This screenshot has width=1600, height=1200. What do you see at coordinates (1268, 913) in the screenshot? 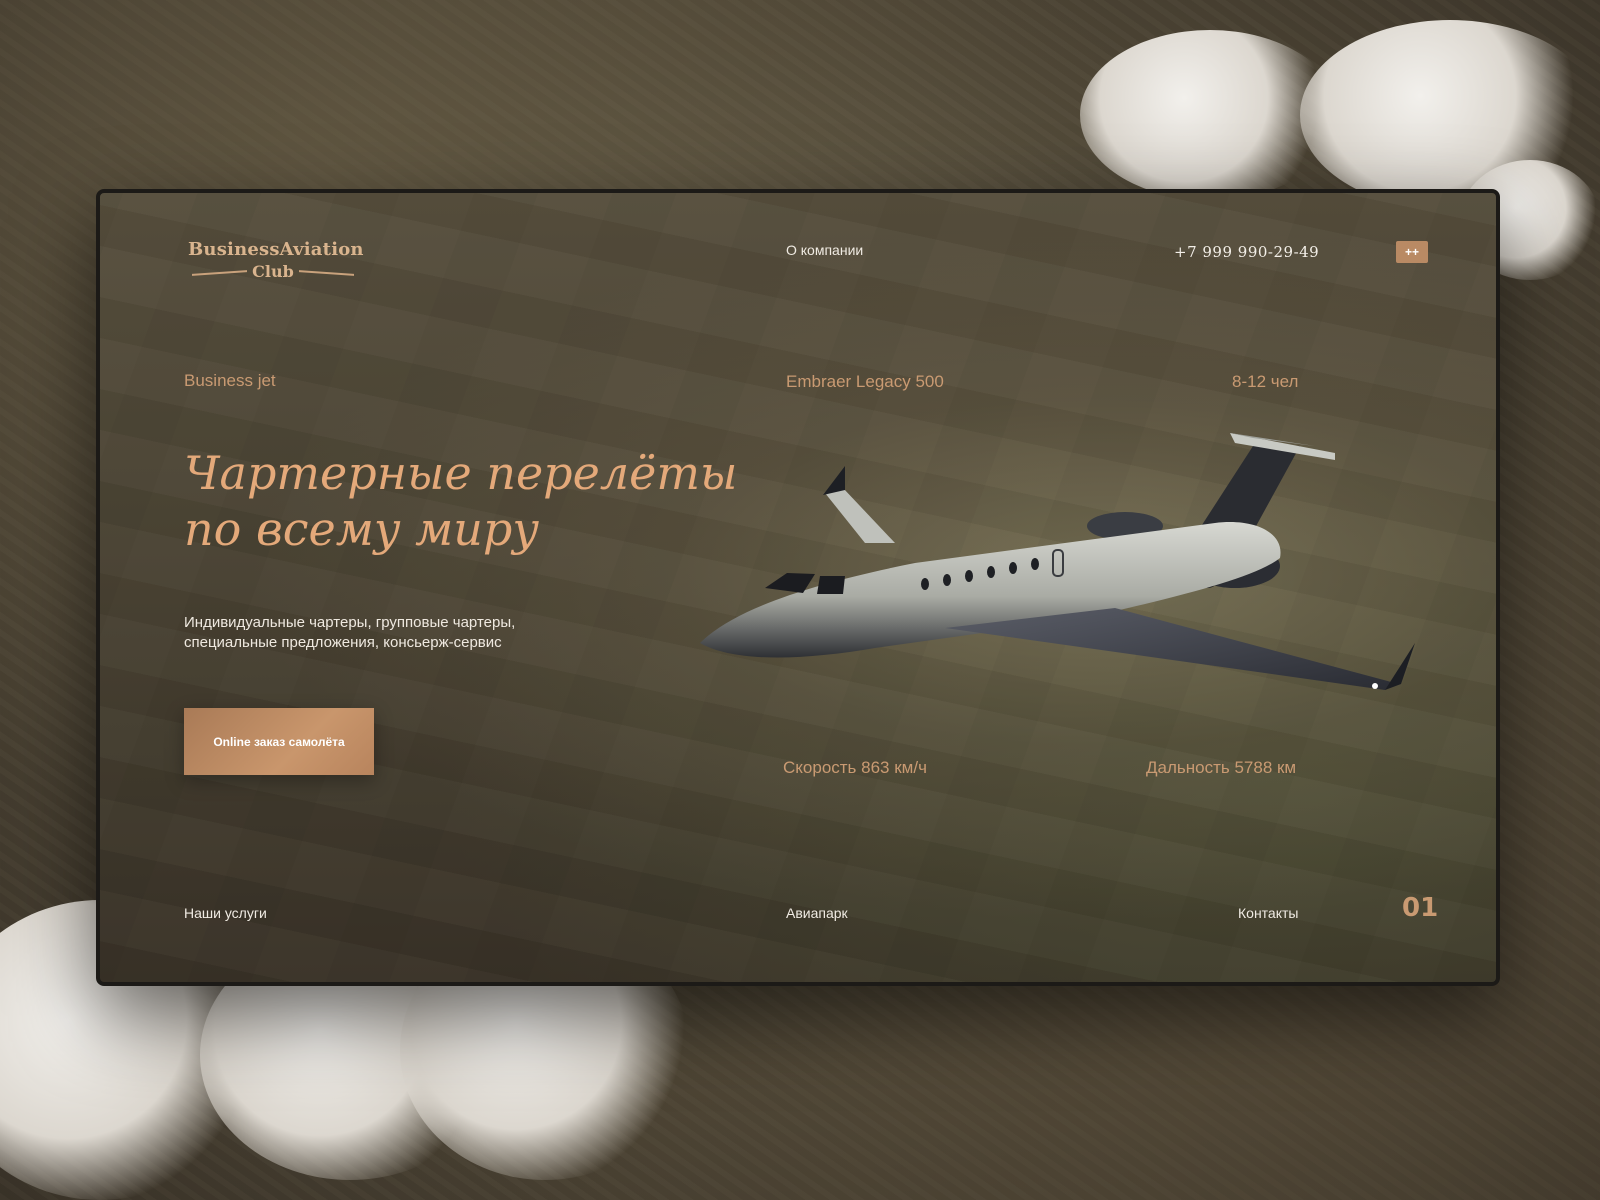
I see `nav-contacts-link: Контакты` at bounding box center [1268, 913].